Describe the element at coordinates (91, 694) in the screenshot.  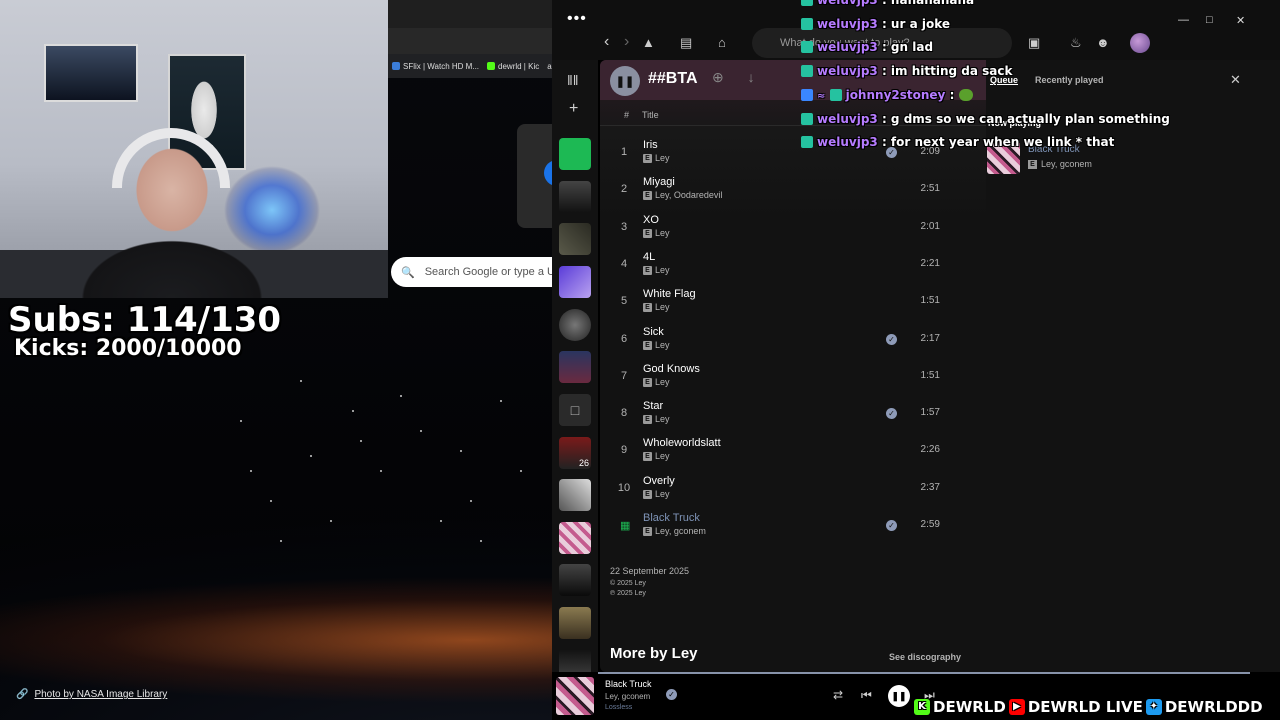
I see `photo-credit-link: 🔗 Photo by NASA Image Library` at that location.